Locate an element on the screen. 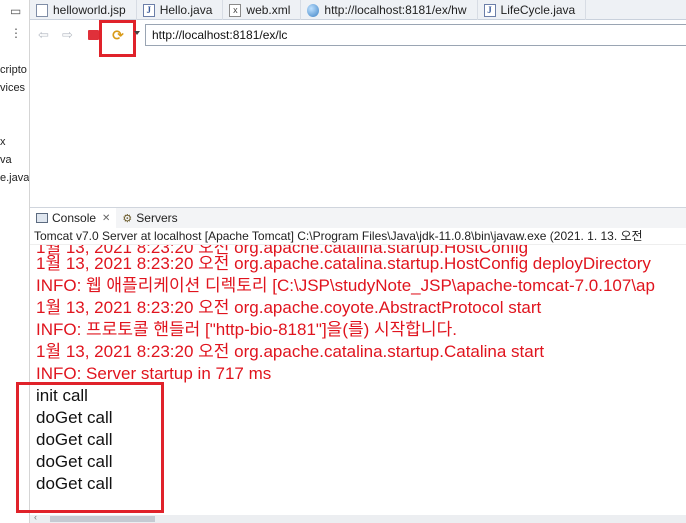  output-highlight-box is located at coordinates (90, 447).